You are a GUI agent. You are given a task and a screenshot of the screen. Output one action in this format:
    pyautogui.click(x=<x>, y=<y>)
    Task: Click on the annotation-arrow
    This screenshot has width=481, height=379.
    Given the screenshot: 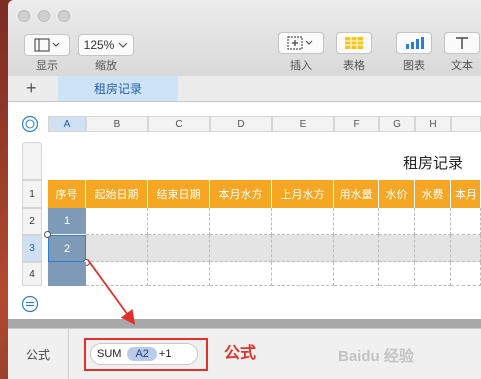 What is the action you would take?
    pyautogui.click(x=111, y=292)
    